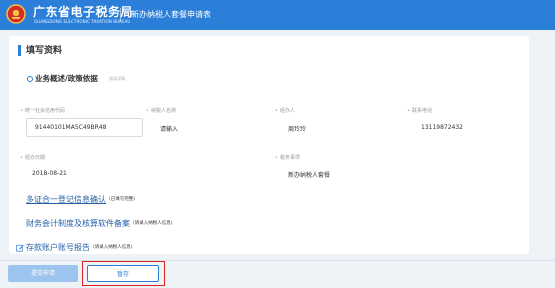 Image resolution: width=555 pixels, height=288 pixels. I want to click on subsection-title: 业务概述/政策依据, so click(66, 78).